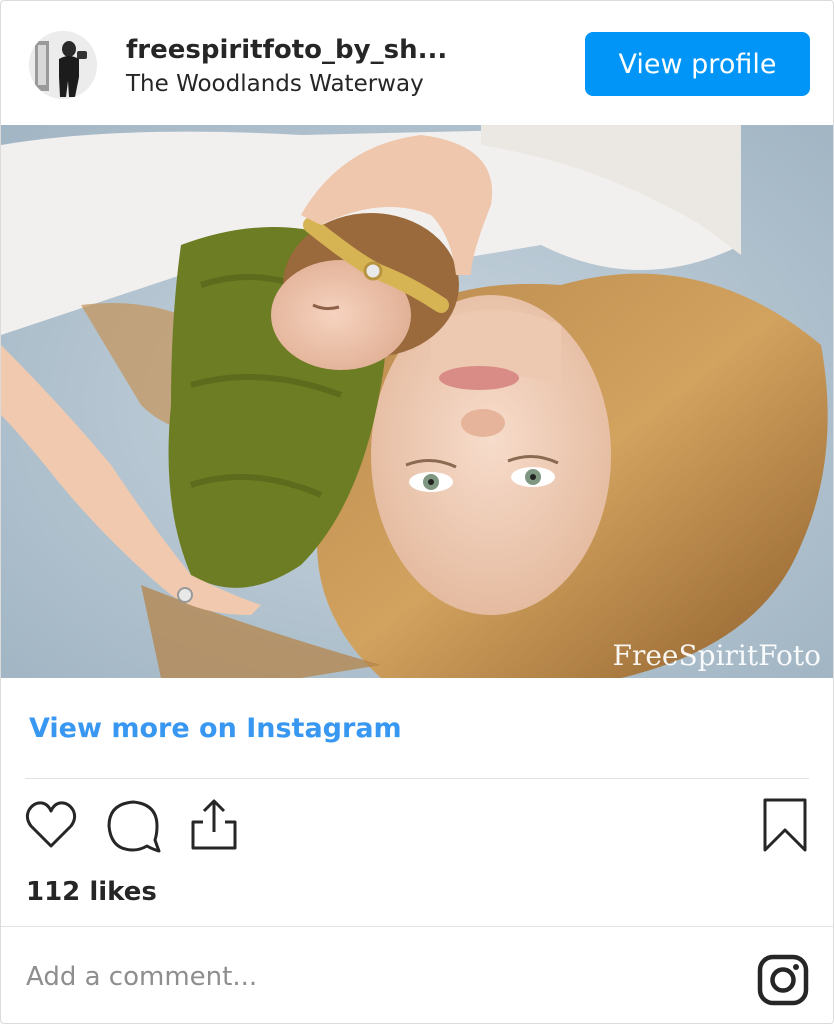  What do you see at coordinates (215, 825) in the screenshot?
I see `share-icon` at bounding box center [215, 825].